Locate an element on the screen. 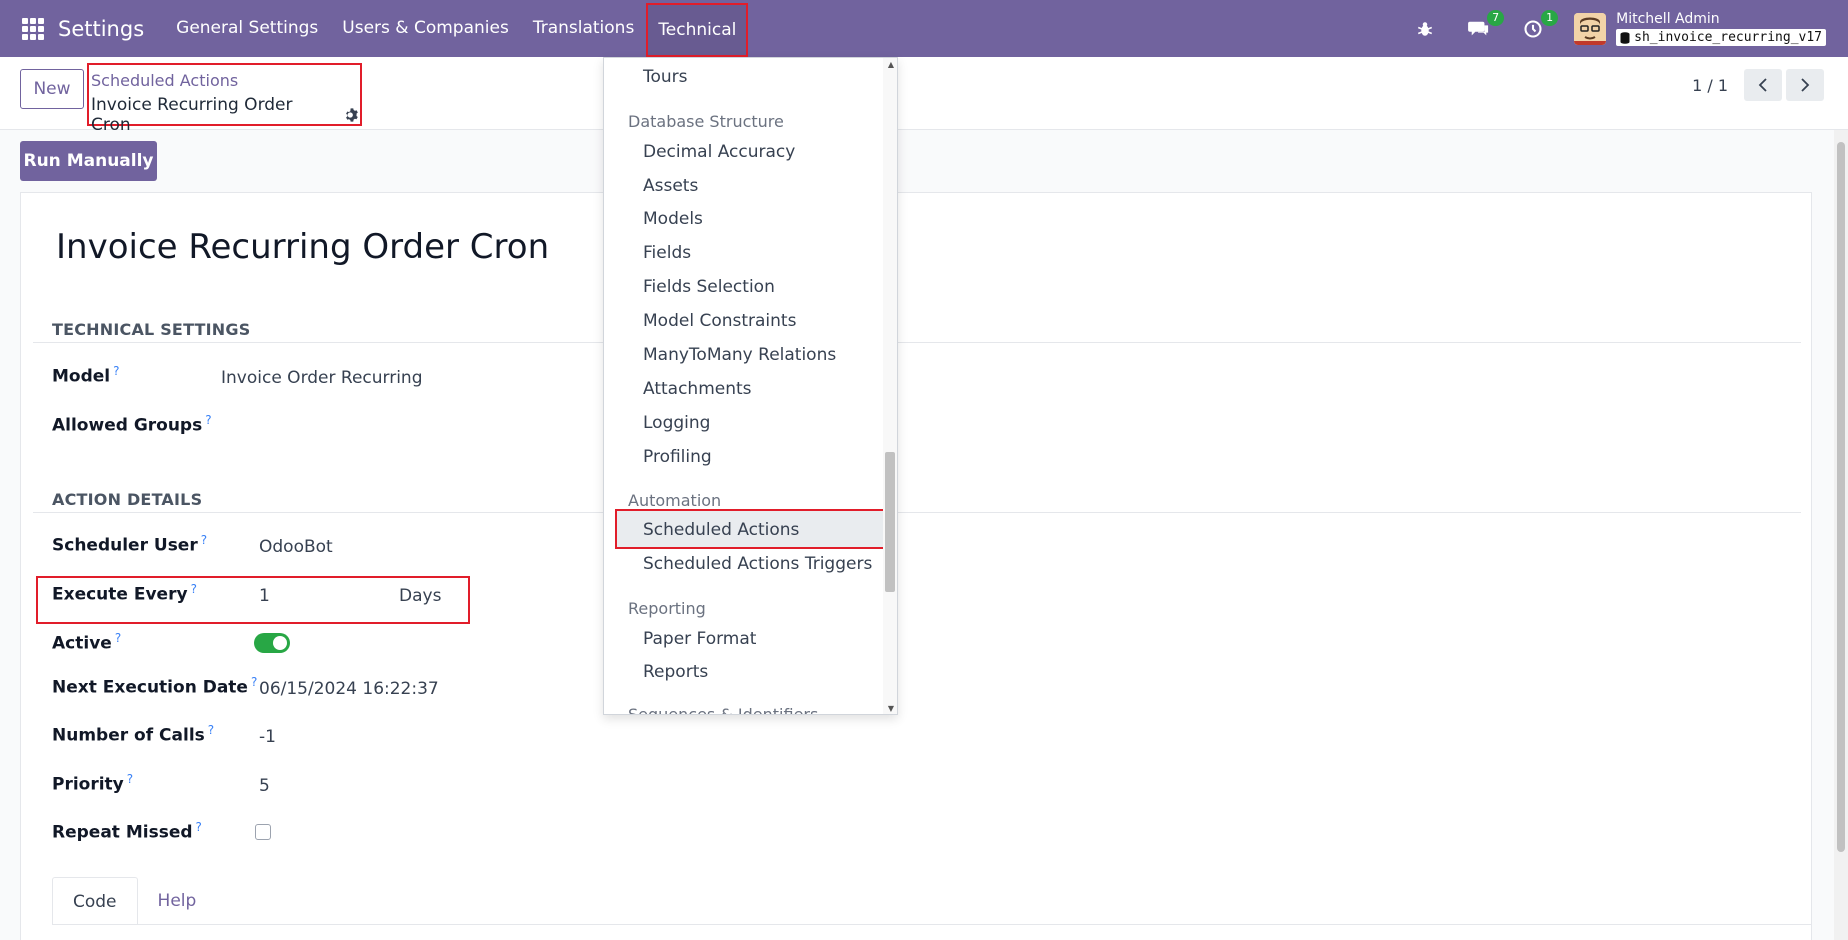 The width and height of the screenshot is (1848, 940). messages-badge: 7 is located at coordinates (1496, 17).